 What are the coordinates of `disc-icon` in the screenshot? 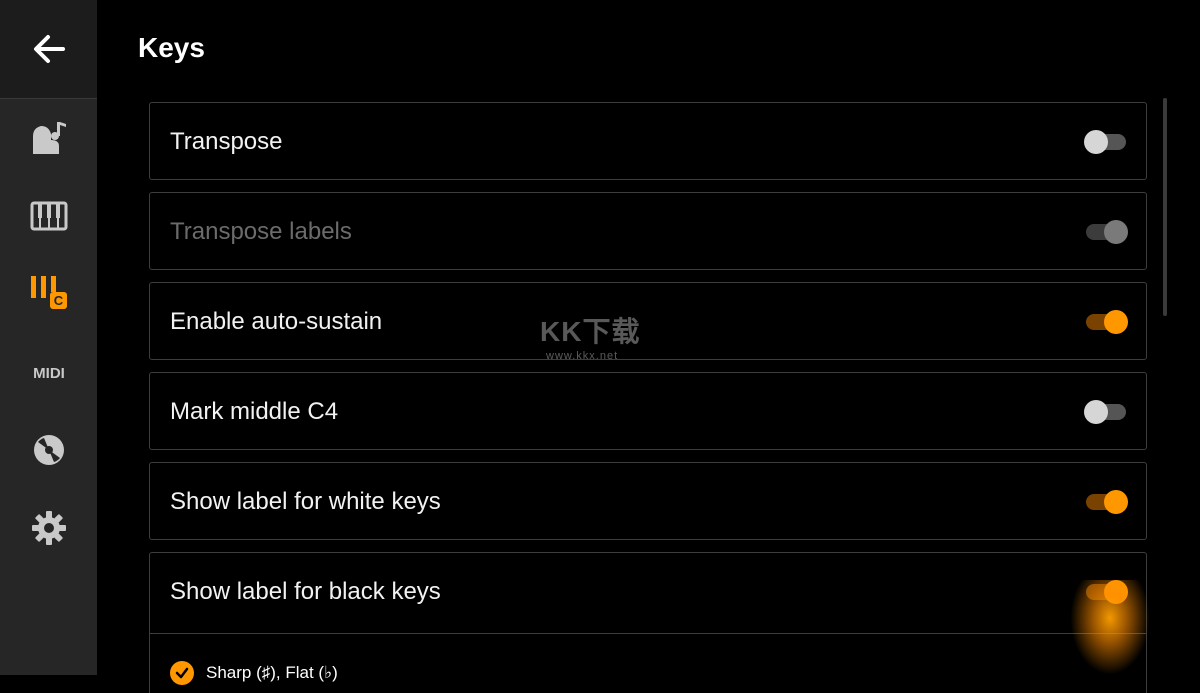 It's located at (48, 450).